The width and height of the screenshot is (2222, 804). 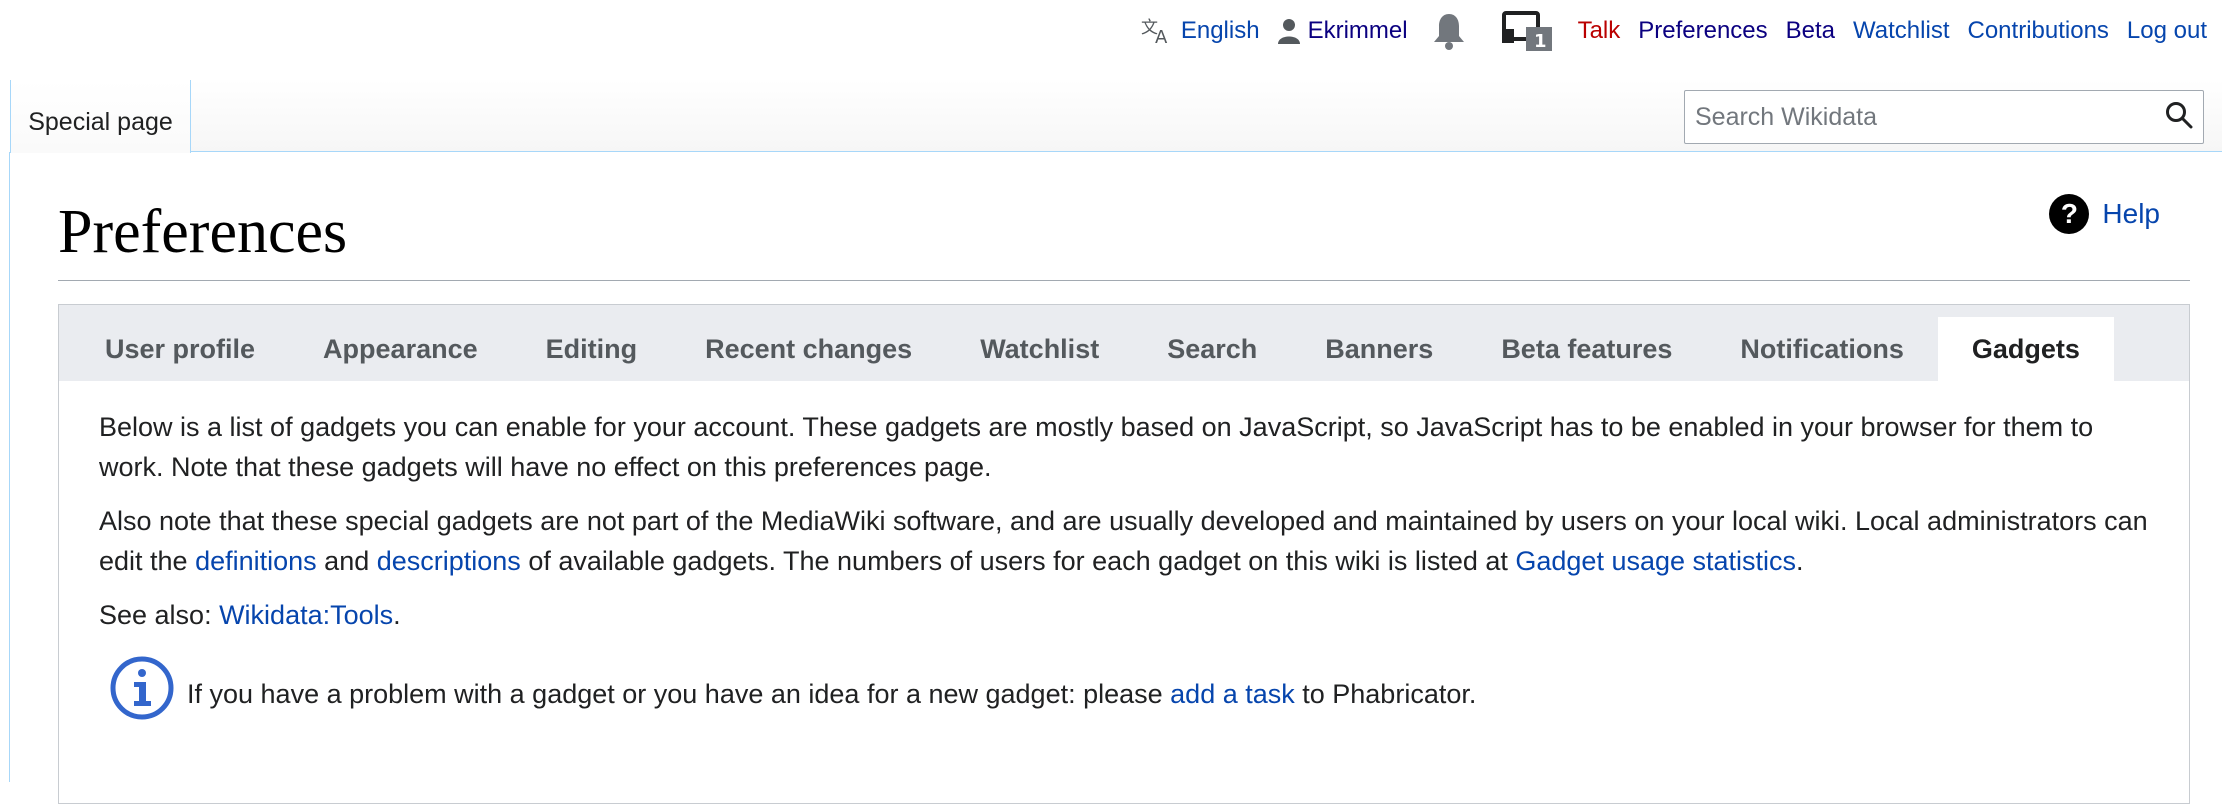 I want to click on content-area: Preferences ? Help, so click(x=1124, y=235).